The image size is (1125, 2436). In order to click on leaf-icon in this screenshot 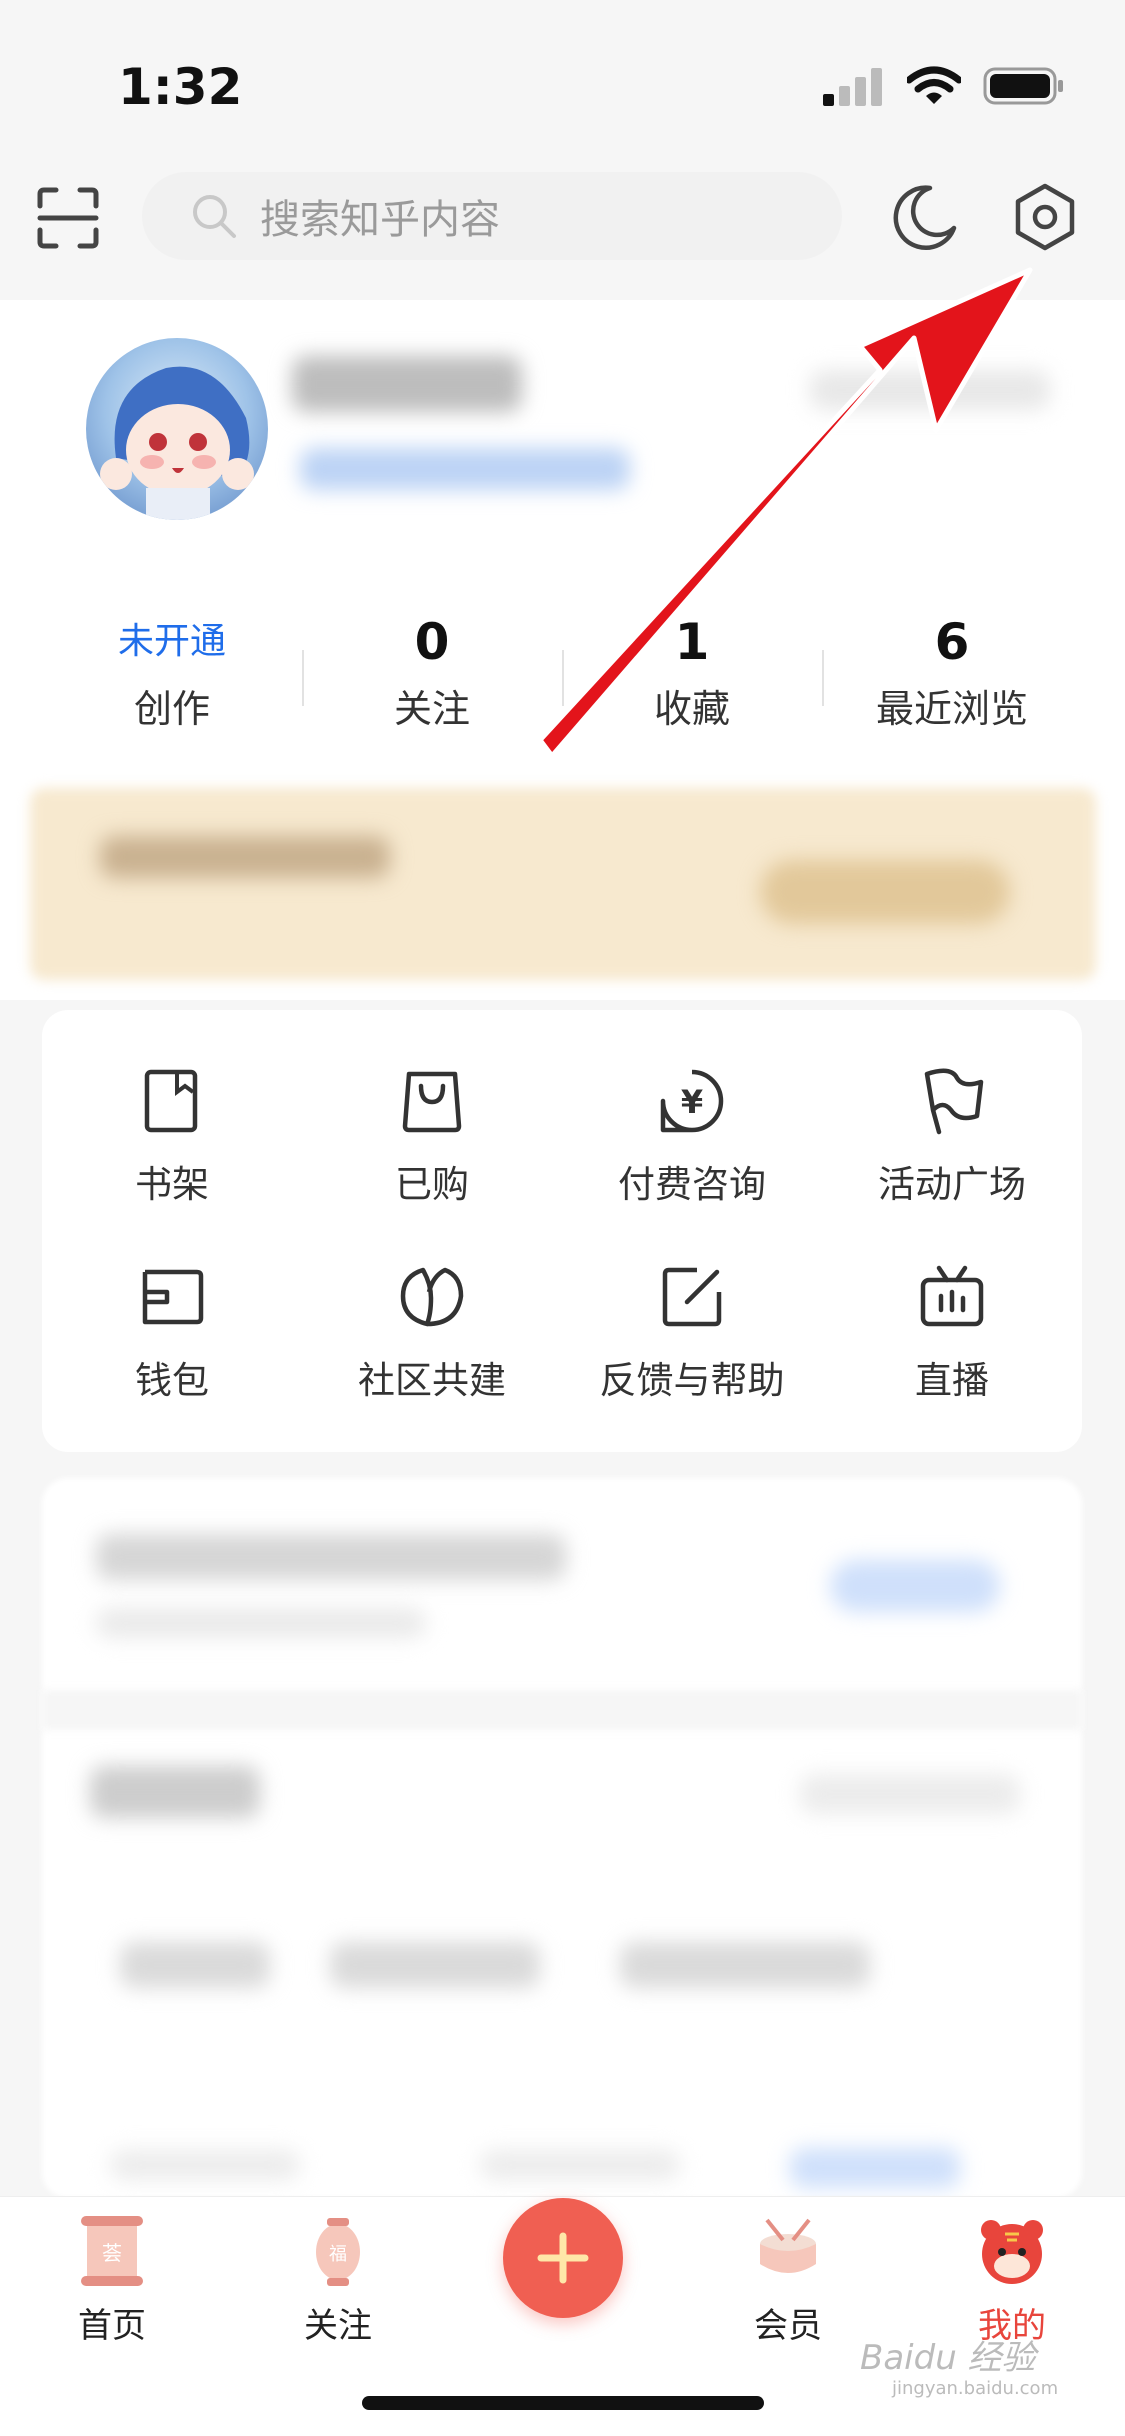, I will do `click(432, 1297)`.